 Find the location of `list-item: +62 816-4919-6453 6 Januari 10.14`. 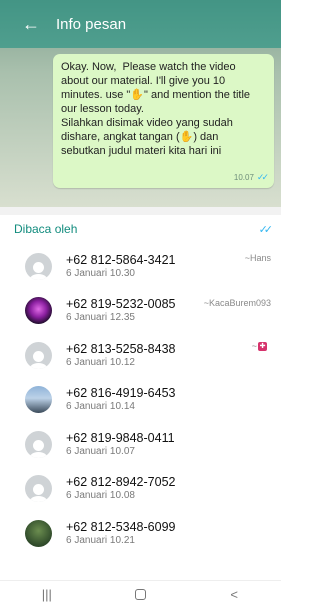

list-item: +62 816-4919-6453 6 Januari 10.14 is located at coordinates (140, 400).